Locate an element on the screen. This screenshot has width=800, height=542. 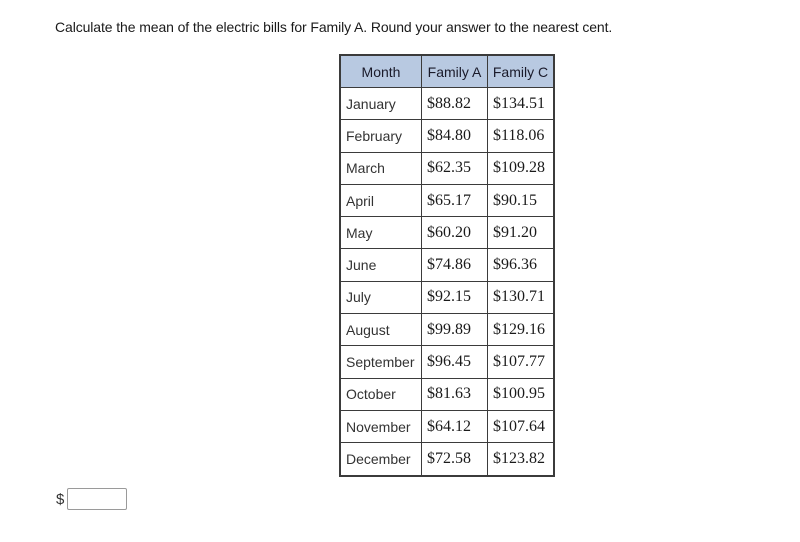
column-header-month: Month is located at coordinates (380, 71).